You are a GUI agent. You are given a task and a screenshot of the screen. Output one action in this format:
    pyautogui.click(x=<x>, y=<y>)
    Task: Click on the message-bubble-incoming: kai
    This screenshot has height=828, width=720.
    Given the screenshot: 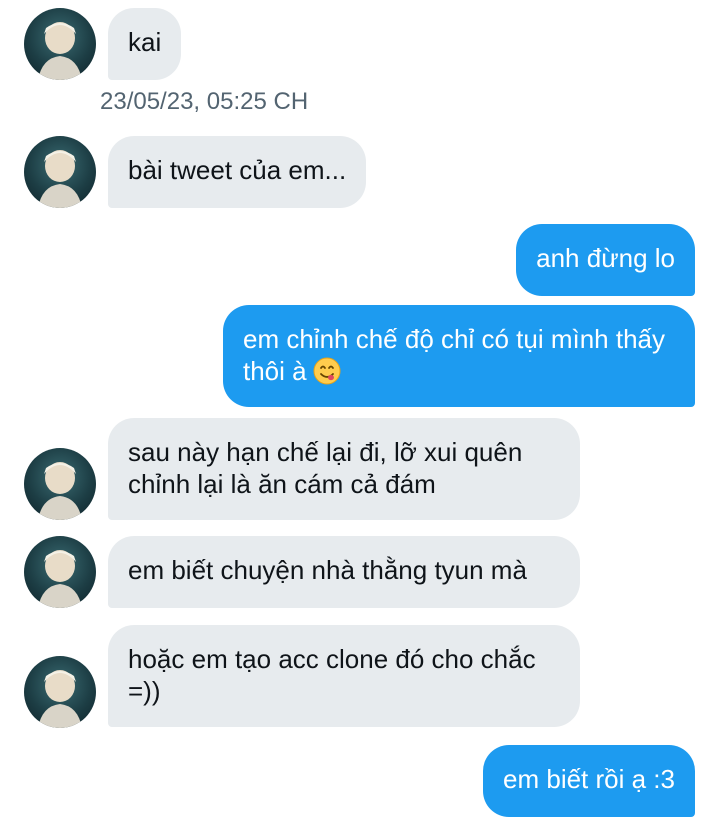 What is the action you would take?
    pyautogui.click(x=145, y=44)
    